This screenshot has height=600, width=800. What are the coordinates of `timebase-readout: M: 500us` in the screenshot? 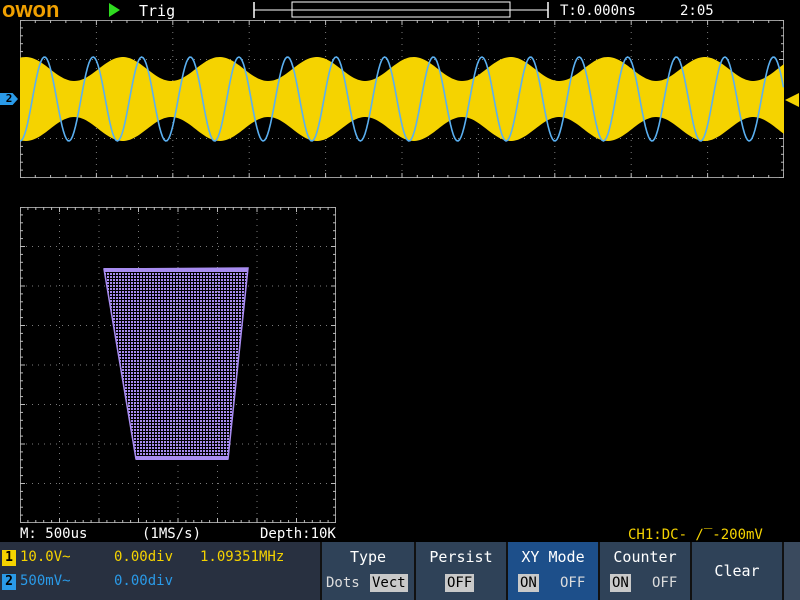 It's located at (54, 534).